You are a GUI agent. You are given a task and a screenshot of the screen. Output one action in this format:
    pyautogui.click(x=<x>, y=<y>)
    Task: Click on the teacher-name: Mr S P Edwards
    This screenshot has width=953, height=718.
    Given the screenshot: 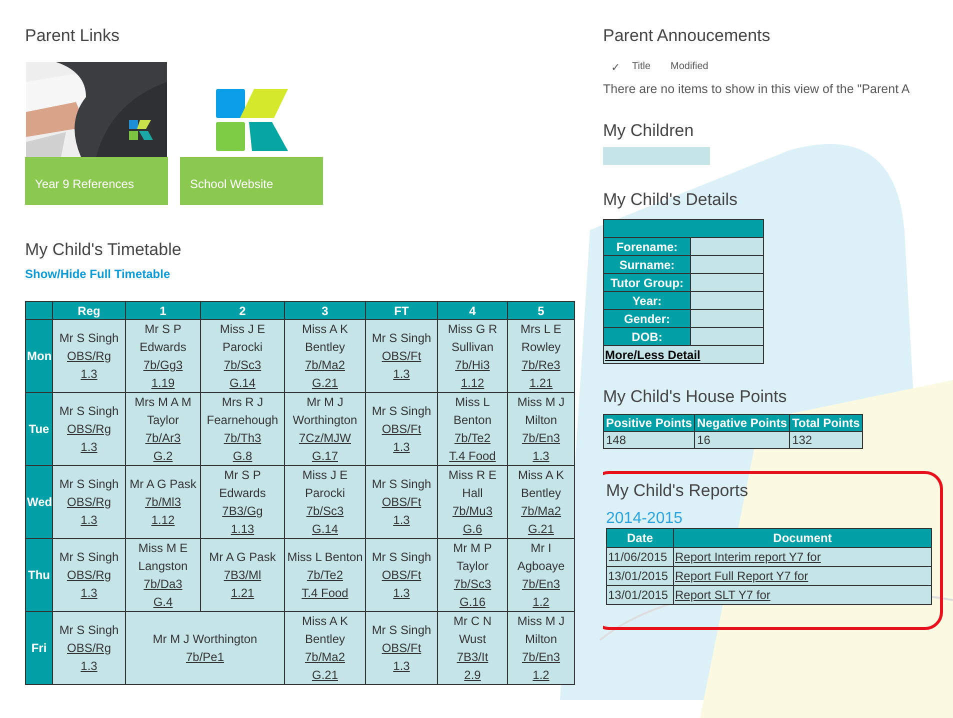 What is the action you would take?
    pyautogui.click(x=163, y=338)
    